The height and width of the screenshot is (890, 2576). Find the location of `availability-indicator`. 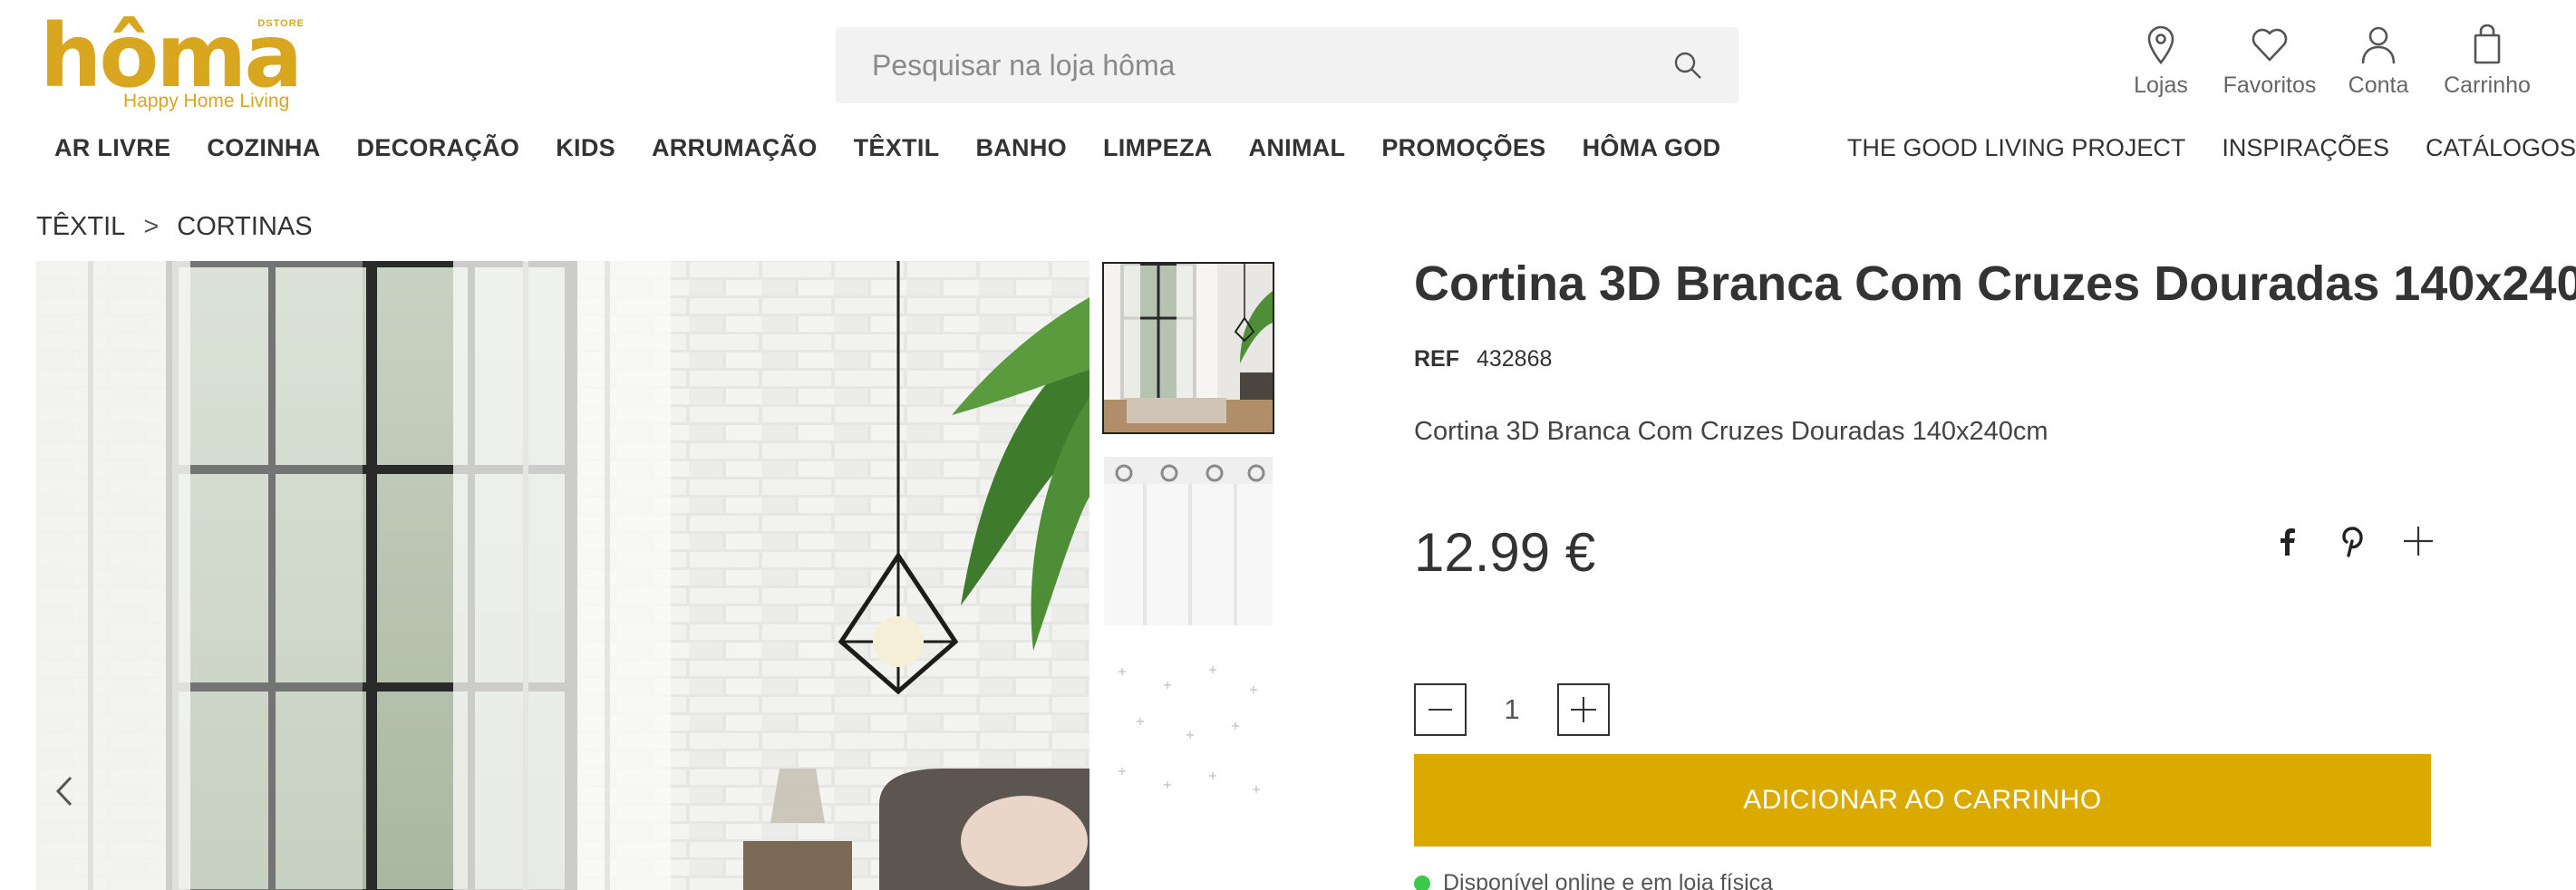

availability-indicator is located at coordinates (1422, 882).